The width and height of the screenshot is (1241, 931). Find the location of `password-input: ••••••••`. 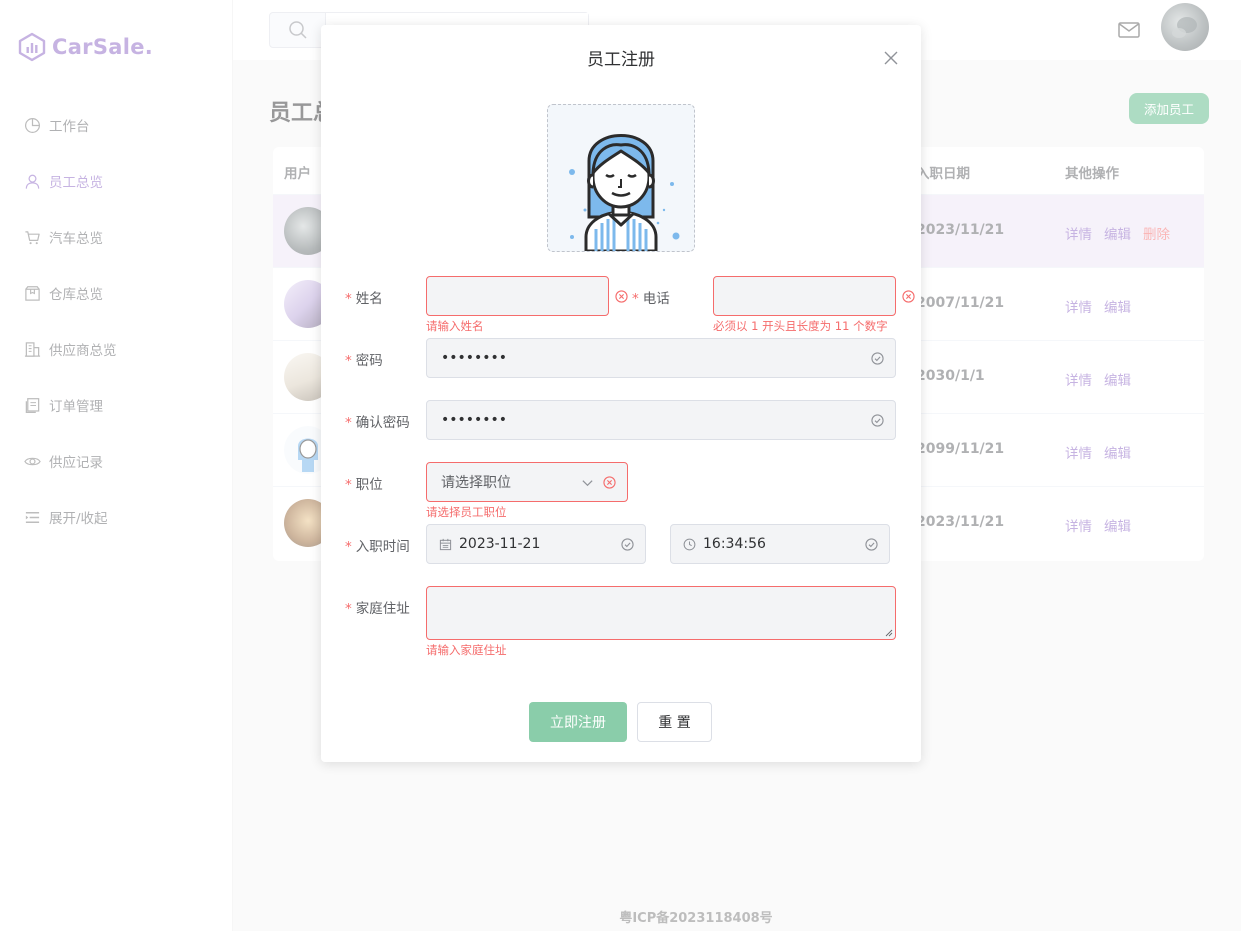

password-input: •••••••• is located at coordinates (648, 358).